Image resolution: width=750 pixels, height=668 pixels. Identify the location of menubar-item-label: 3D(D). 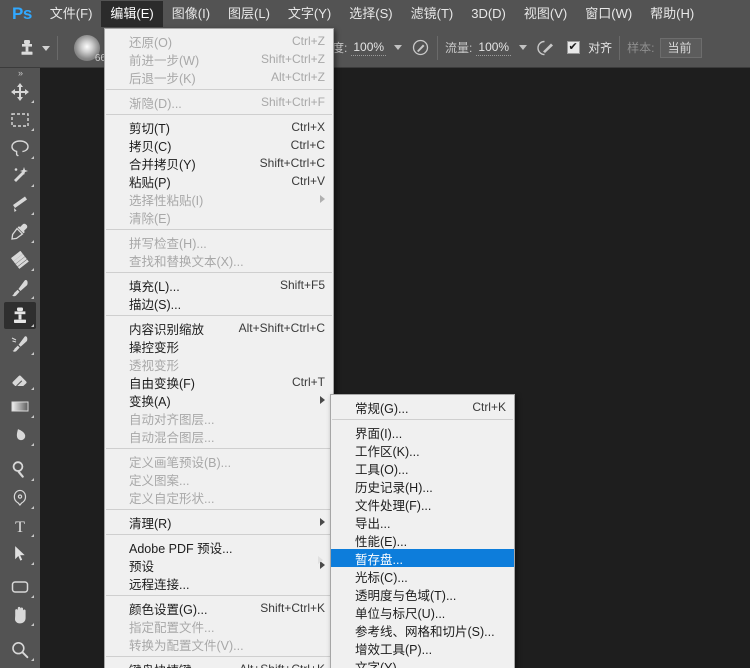
(488, 13).